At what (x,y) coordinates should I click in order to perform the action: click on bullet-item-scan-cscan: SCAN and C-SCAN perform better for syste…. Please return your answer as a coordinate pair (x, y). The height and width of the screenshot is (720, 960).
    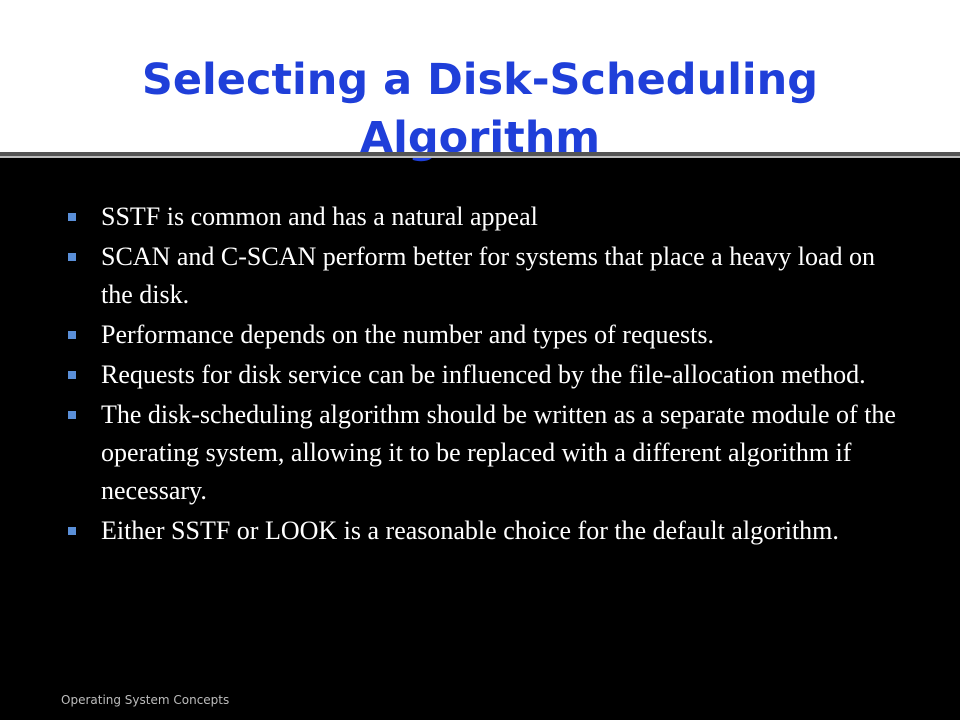
    Looking at the image, I should click on (486, 276).